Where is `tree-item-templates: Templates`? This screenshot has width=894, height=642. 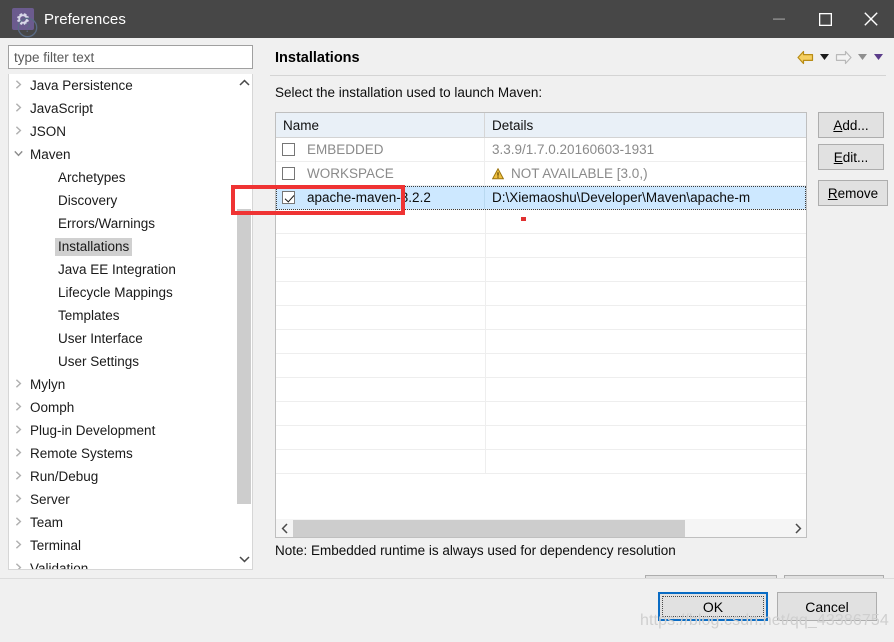 tree-item-templates: Templates is located at coordinates (123, 315).